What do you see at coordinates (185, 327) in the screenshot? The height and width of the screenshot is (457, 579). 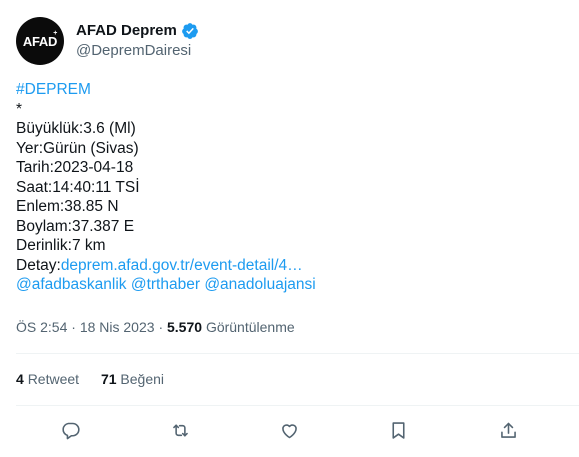 I see `views-count: 5.570` at bounding box center [185, 327].